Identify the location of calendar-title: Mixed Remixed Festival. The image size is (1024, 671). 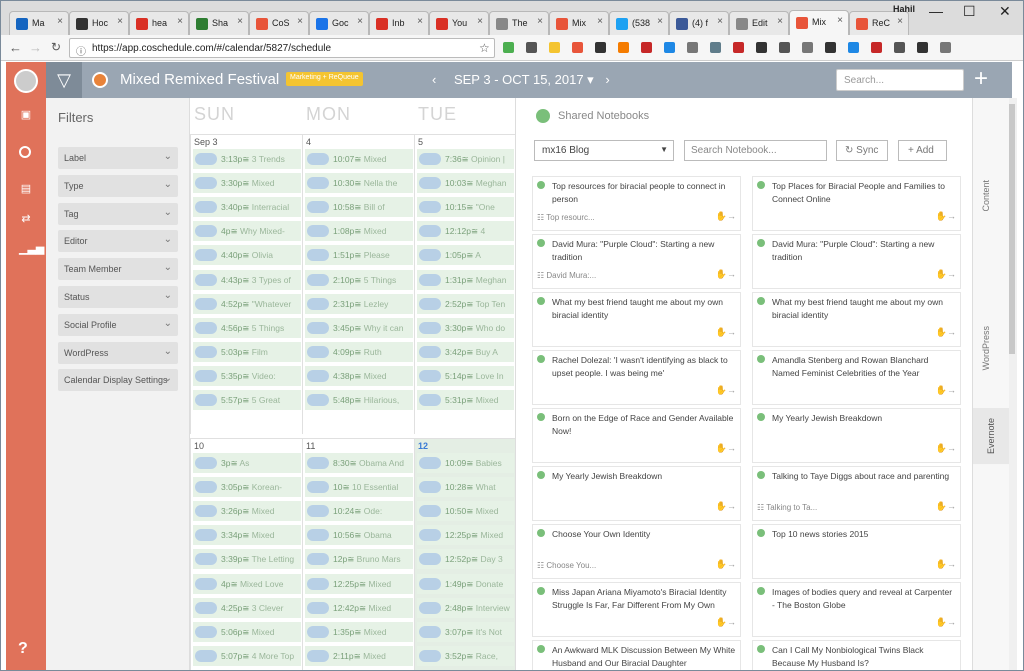
(199, 79).